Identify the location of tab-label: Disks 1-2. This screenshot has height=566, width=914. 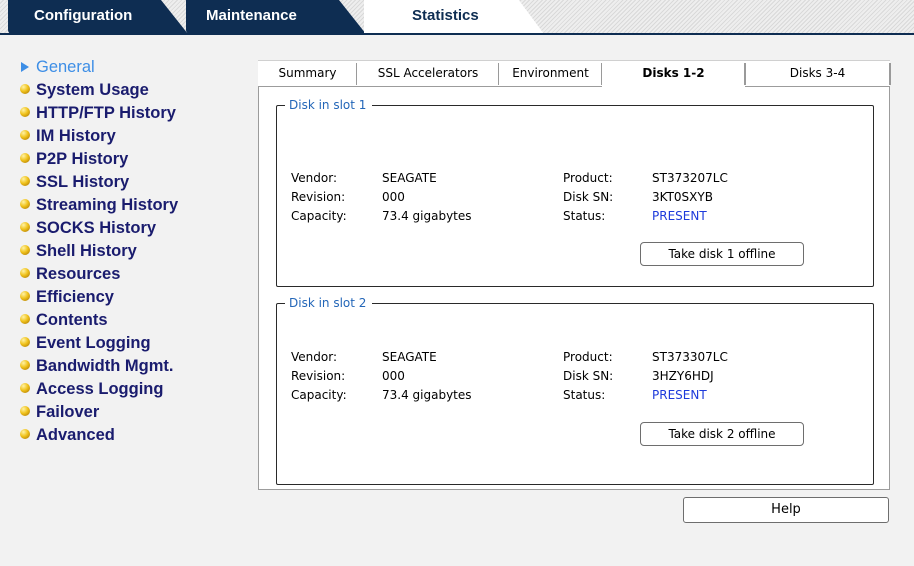
(673, 73).